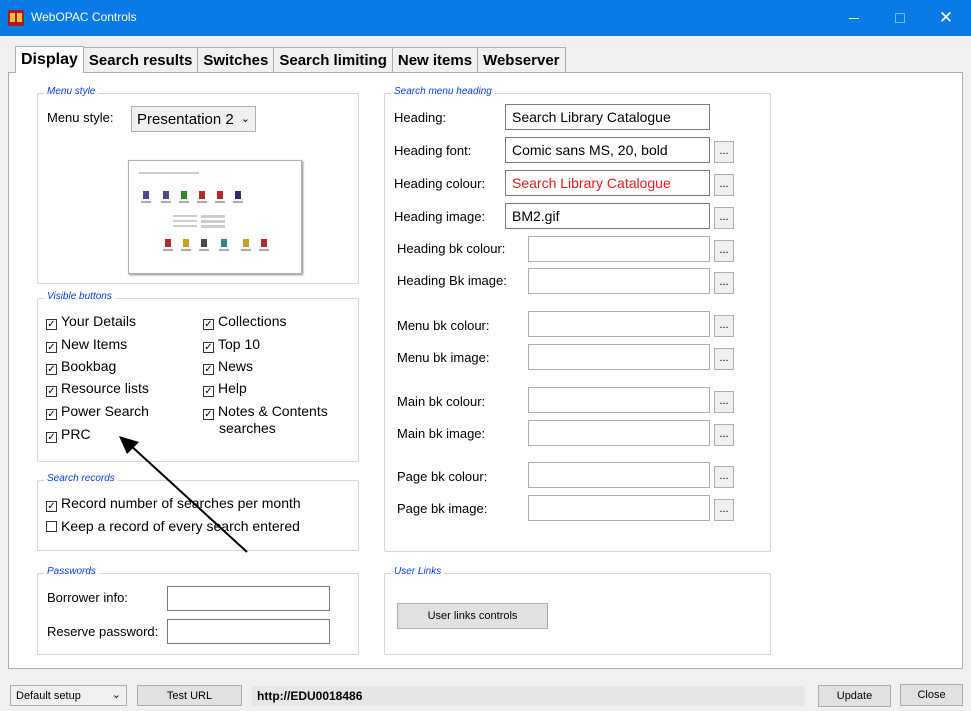 The image size is (971, 711). What do you see at coordinates (619, 324) in the screenshot?
I see `menu-bk-colour-field` at bounding box center [619, 324].